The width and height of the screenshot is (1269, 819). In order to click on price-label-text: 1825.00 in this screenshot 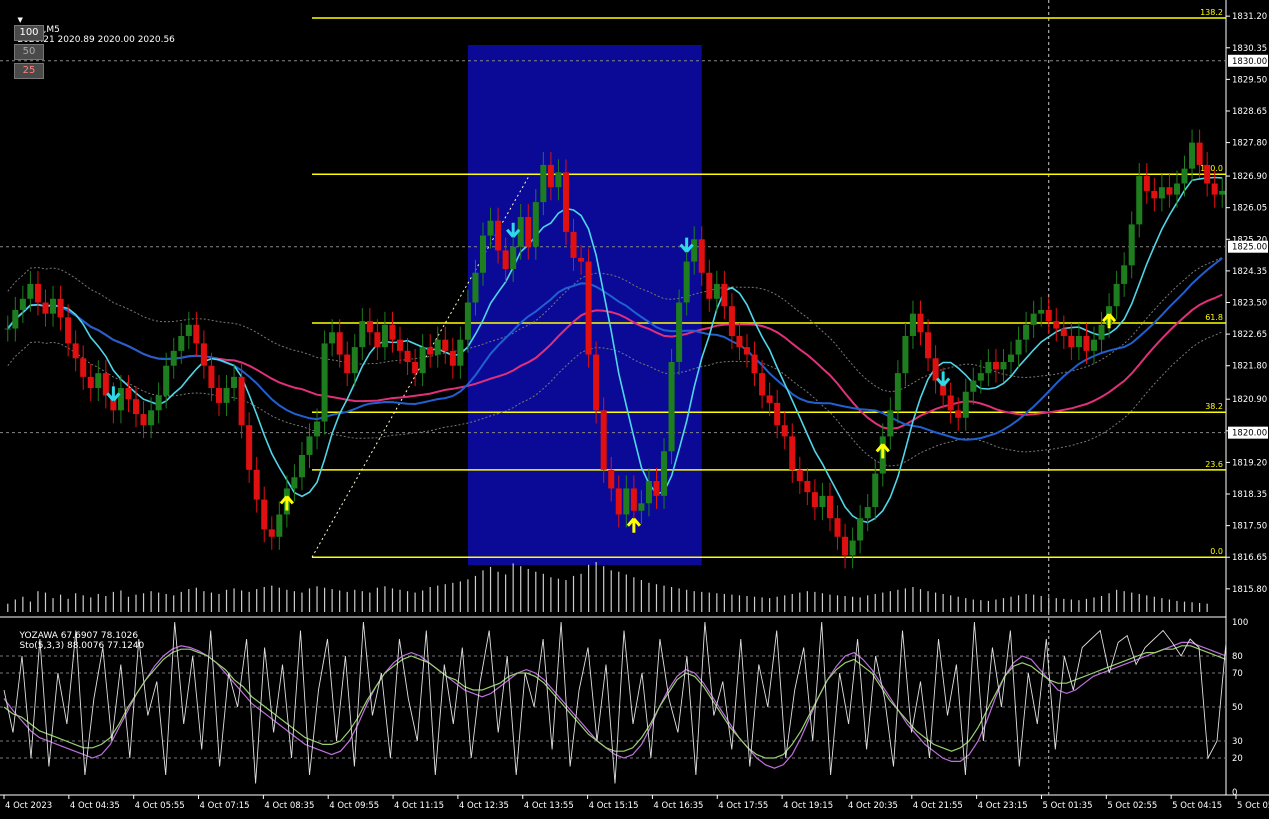, I will do `click(1249, 248)`.